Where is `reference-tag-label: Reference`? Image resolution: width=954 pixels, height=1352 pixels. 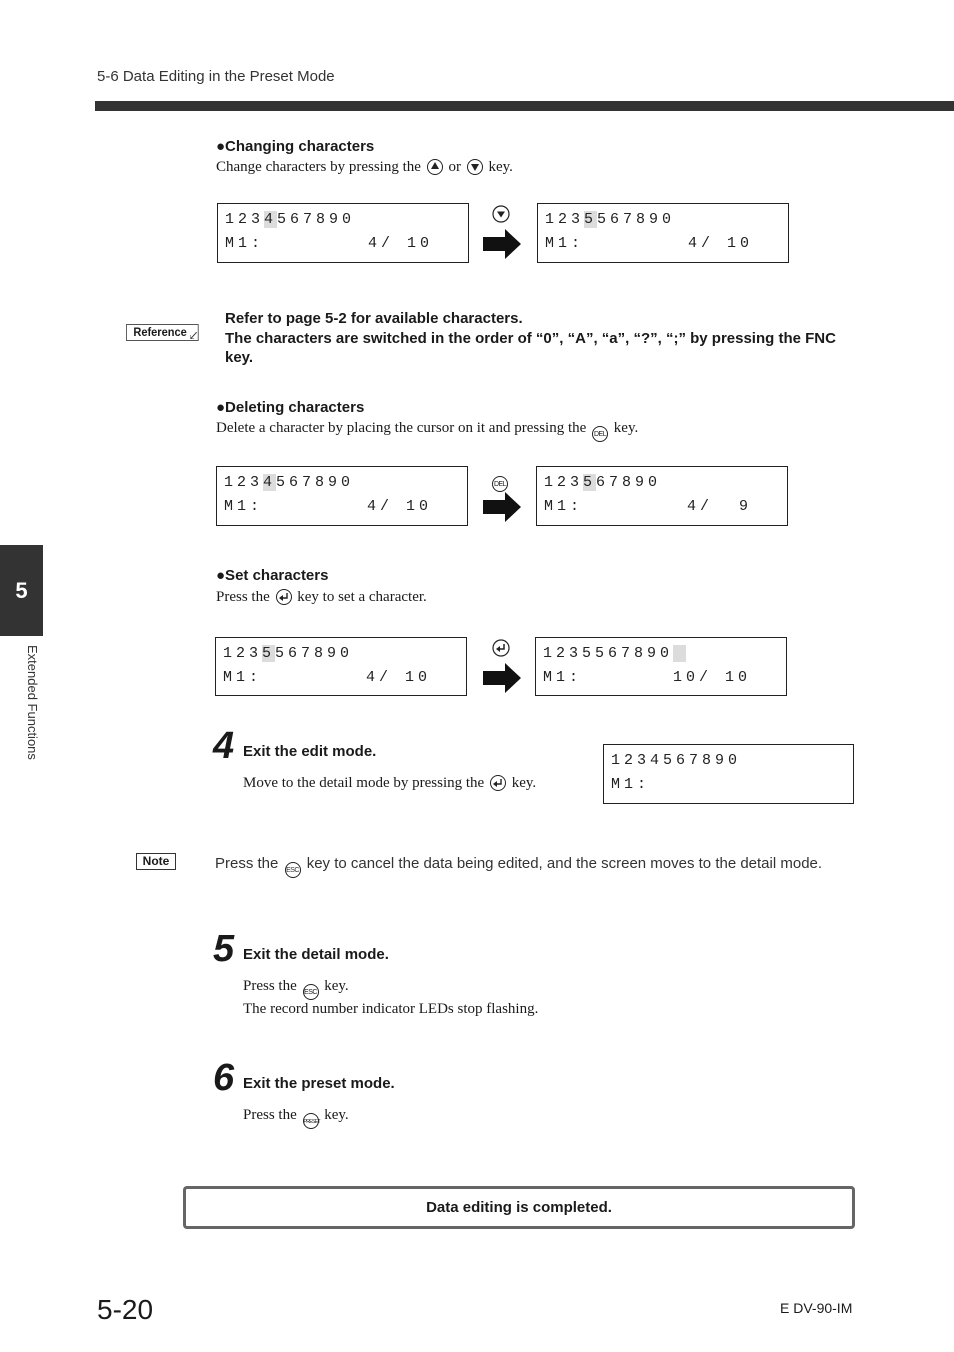
reference-tag-label: Reference is located at coordinates (160, 332).